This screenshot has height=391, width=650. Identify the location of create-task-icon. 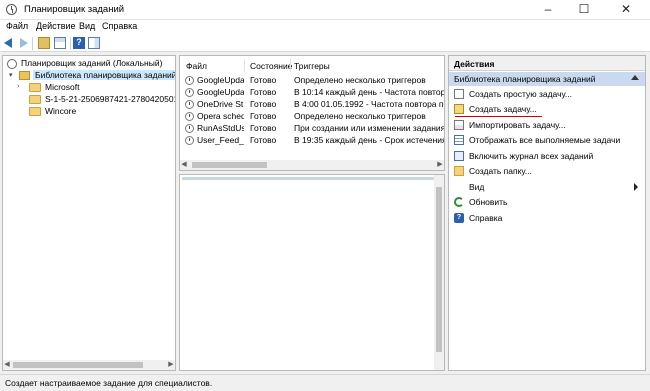
(459, 109).